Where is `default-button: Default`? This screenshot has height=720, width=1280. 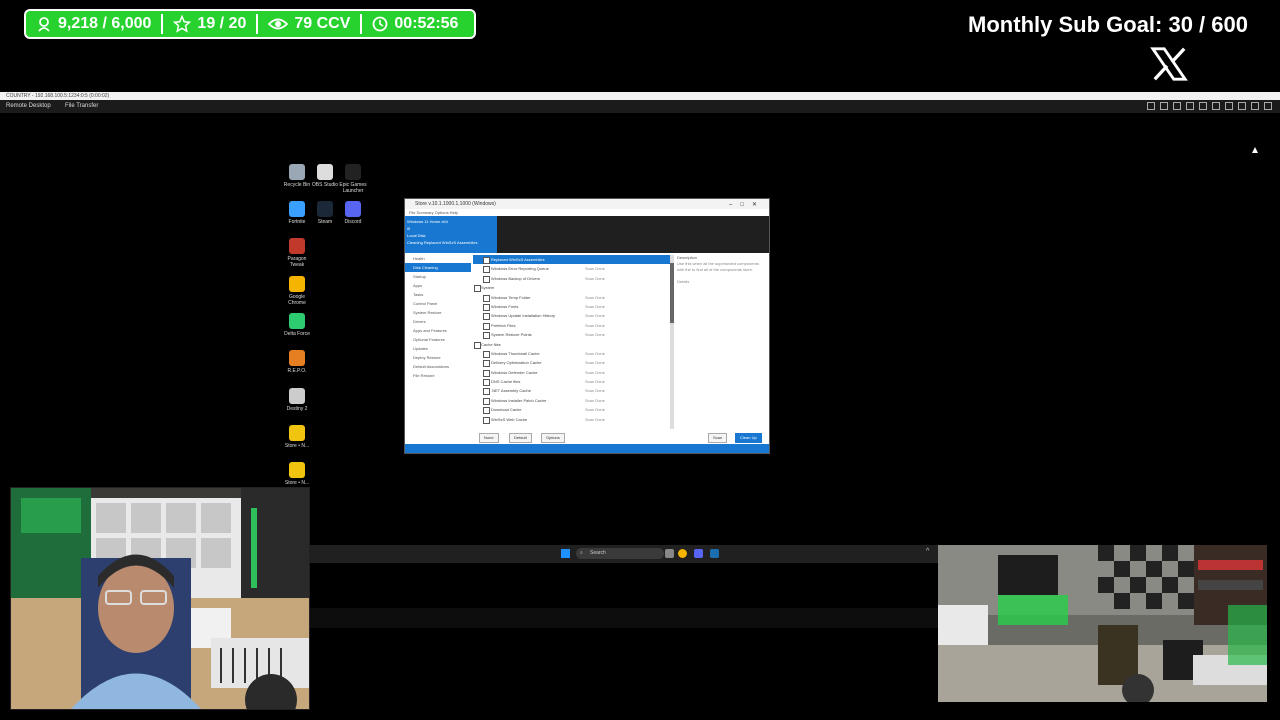
default-button: Default is located at coordinates (520, 438).